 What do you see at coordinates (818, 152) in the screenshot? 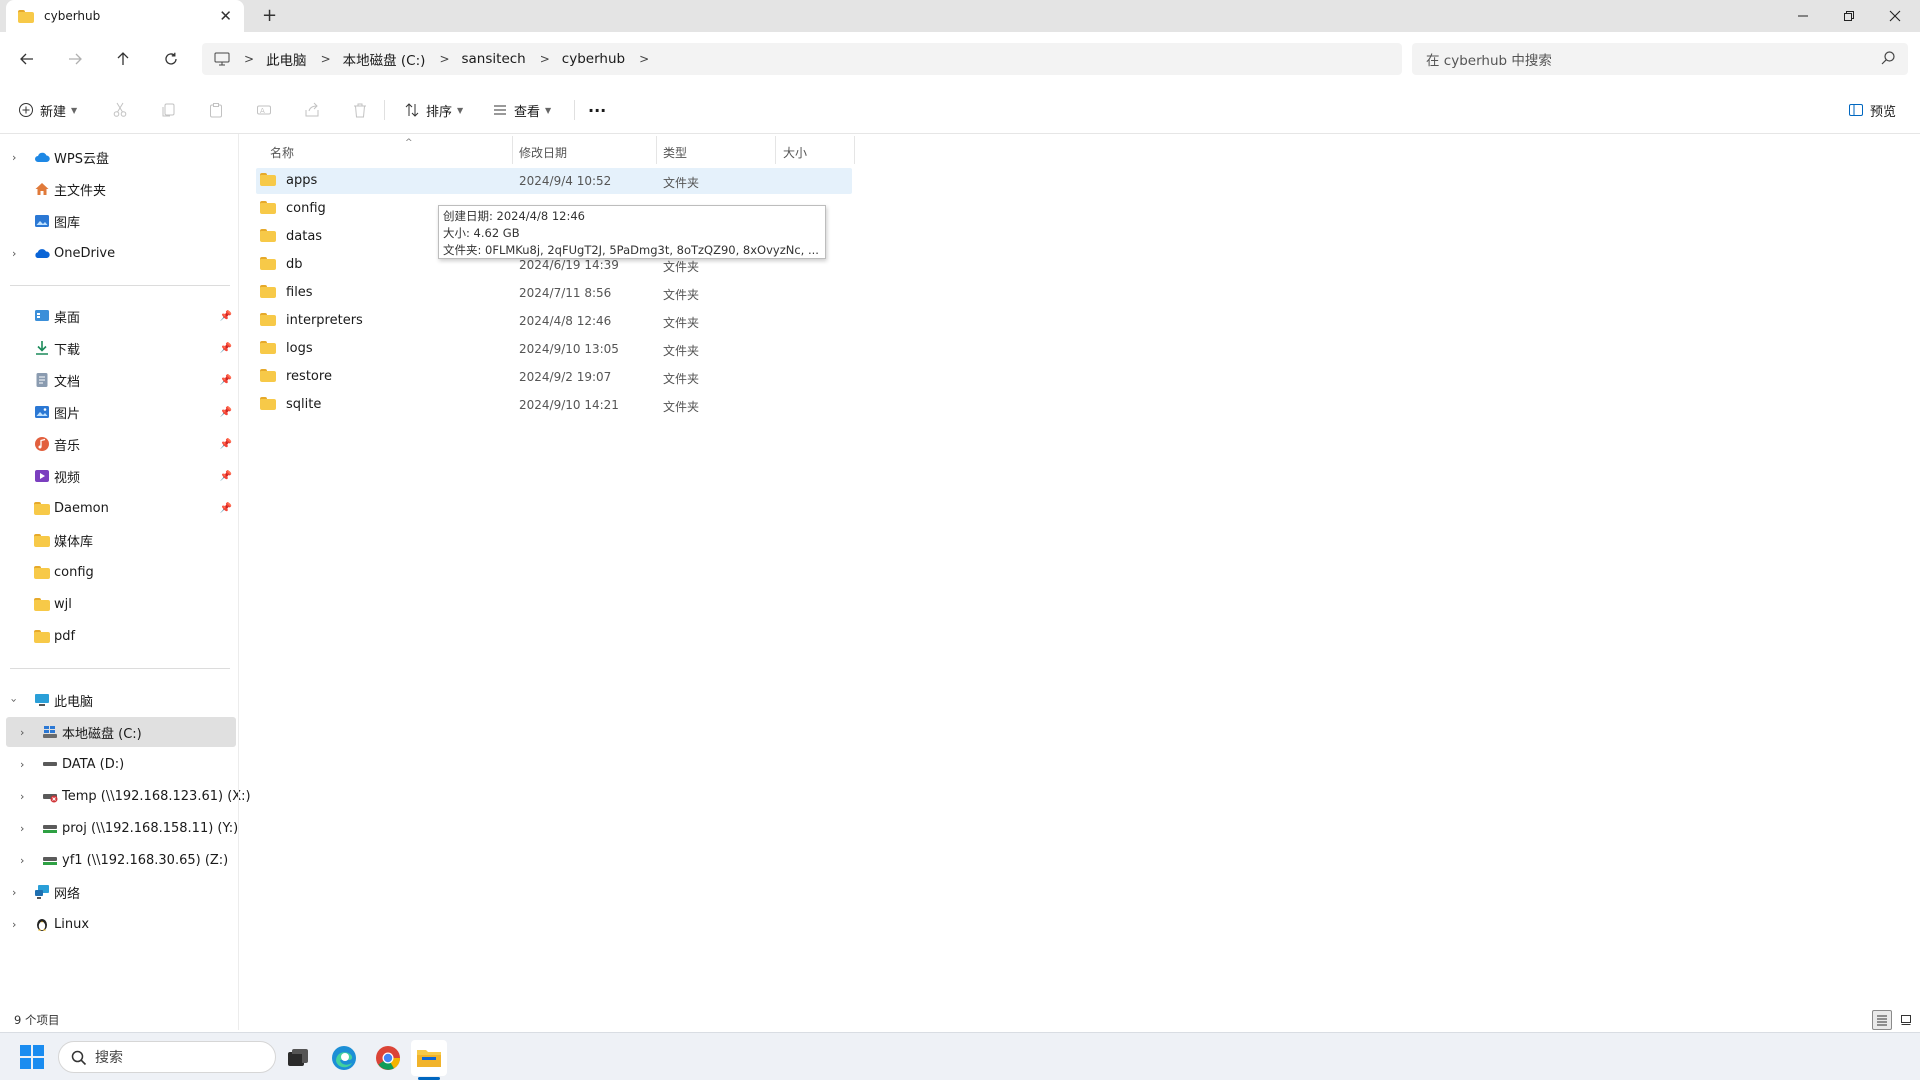
I see `column-header-size: 大小` at bounding box center [818, 152].